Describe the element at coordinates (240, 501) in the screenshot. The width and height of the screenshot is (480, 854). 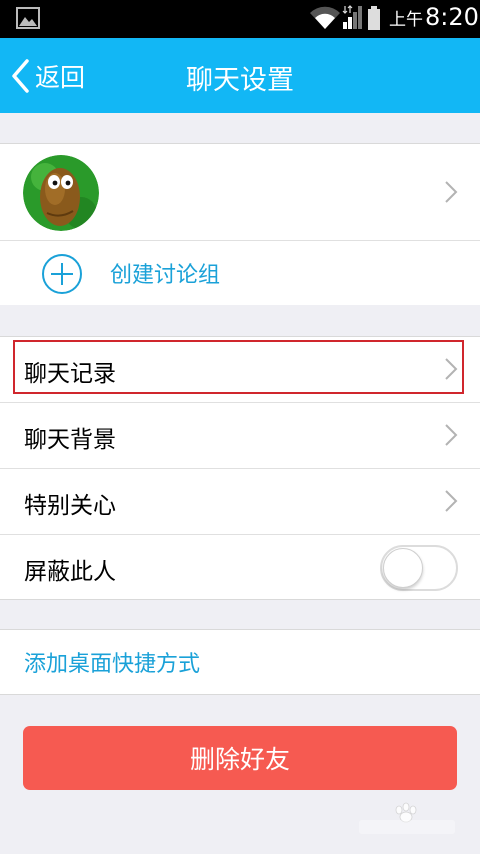
I see `special-care-row: 特别关心` at that location.